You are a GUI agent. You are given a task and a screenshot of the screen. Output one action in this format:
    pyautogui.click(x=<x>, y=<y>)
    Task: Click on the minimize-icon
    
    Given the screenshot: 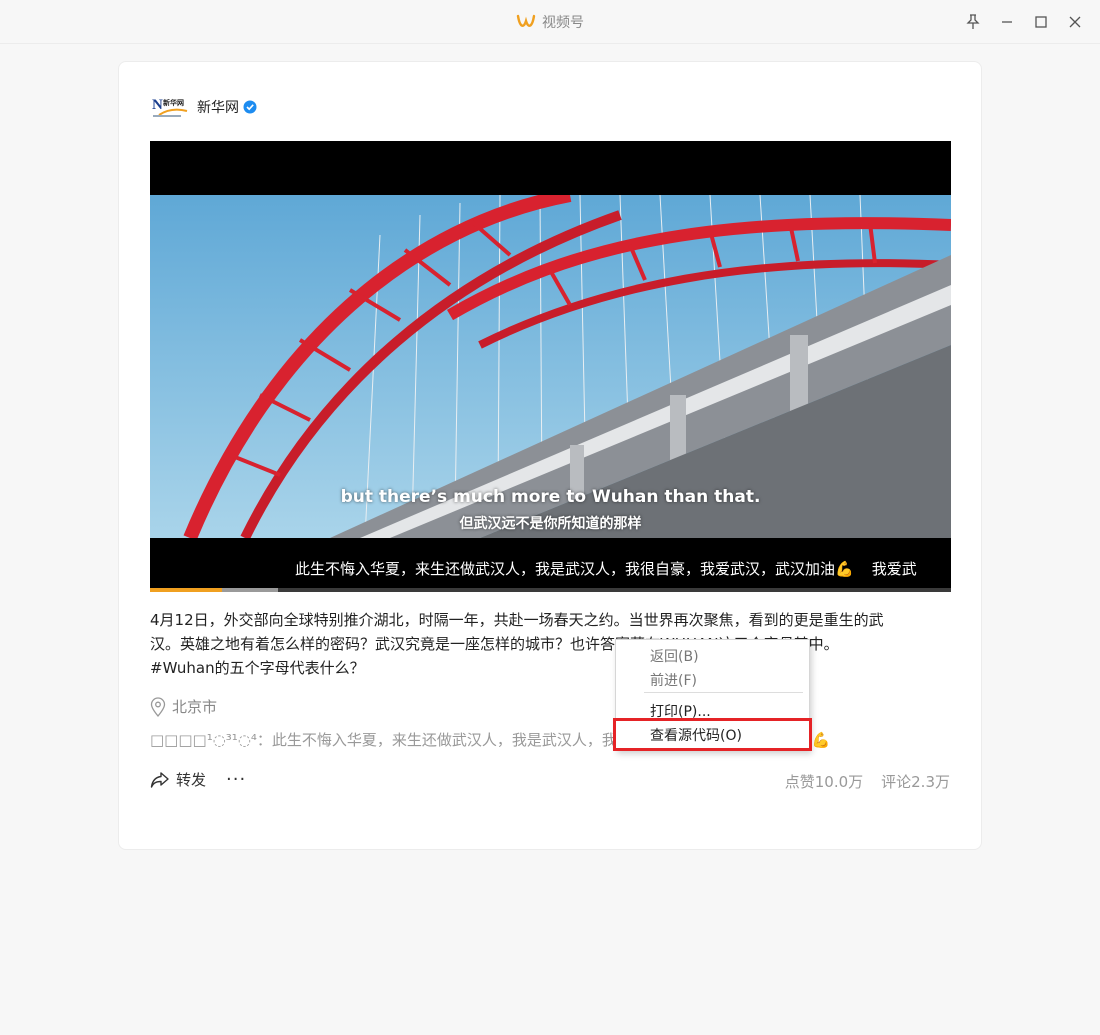 What is the action you would take?
    pyautogui.click(x=1007, y=22)
    